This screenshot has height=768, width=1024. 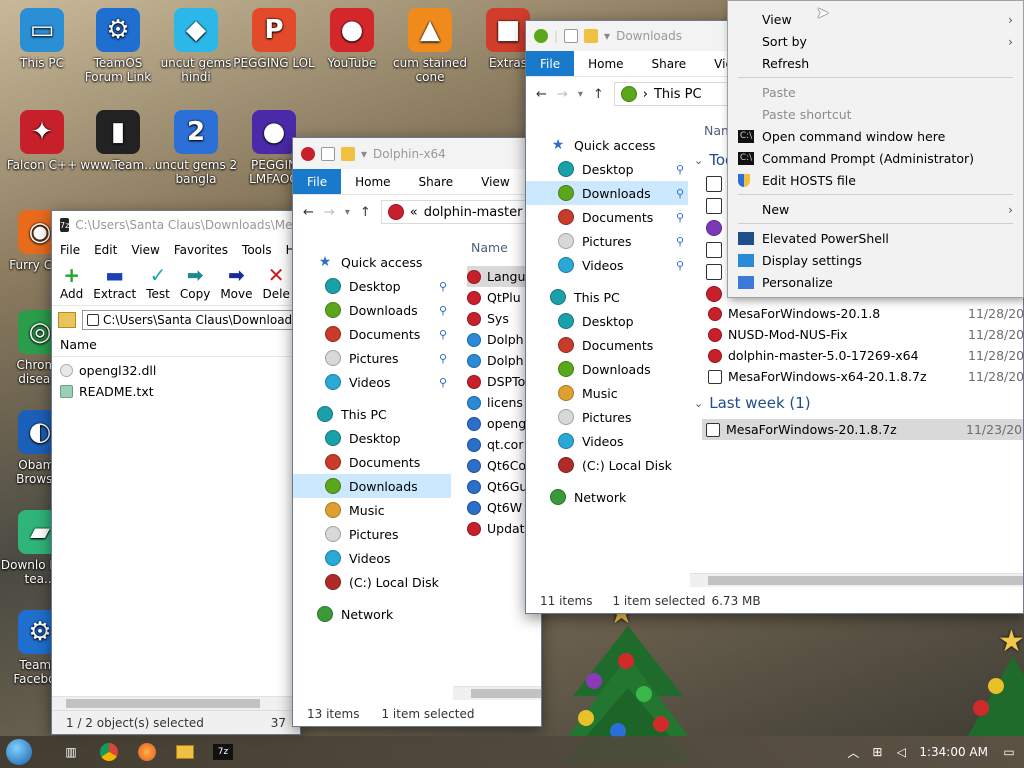 I want to click on list-item: opengl32.dll, so click(x=180, y=370).